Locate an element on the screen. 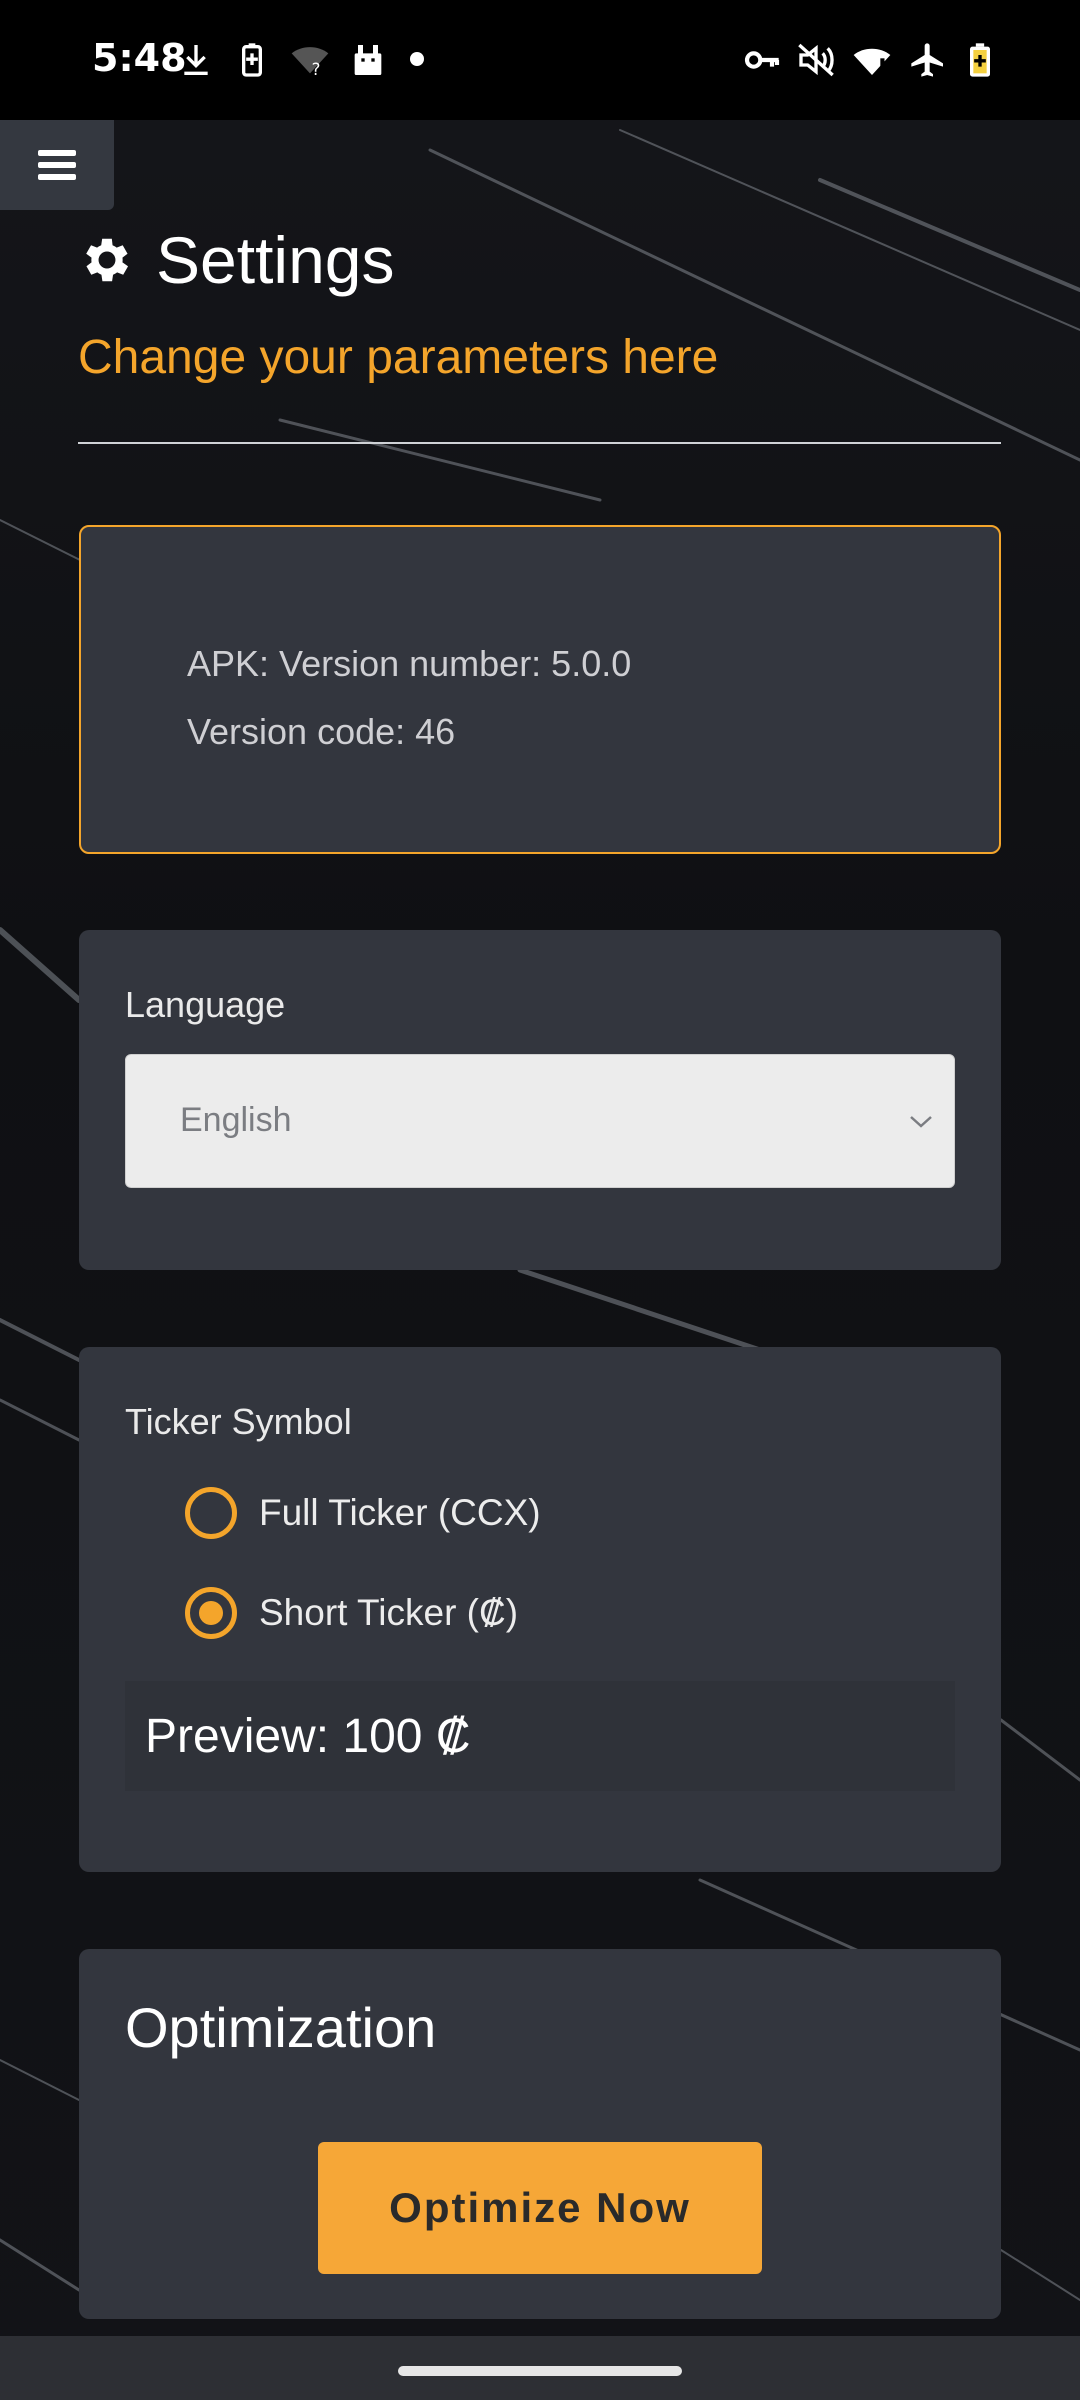 This screenshot has height=2400, width=1080. hamburger-icon is located at coordinates (57, 165).